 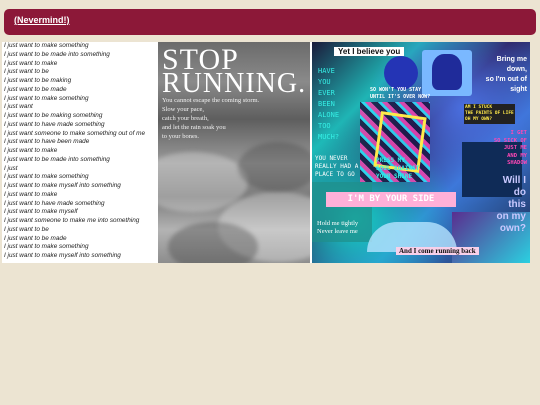 What do you see at coordinates (437, 251) in the screenshot?
I see `lyric-running-back: And I come running back` at bounding box center [437, 251].